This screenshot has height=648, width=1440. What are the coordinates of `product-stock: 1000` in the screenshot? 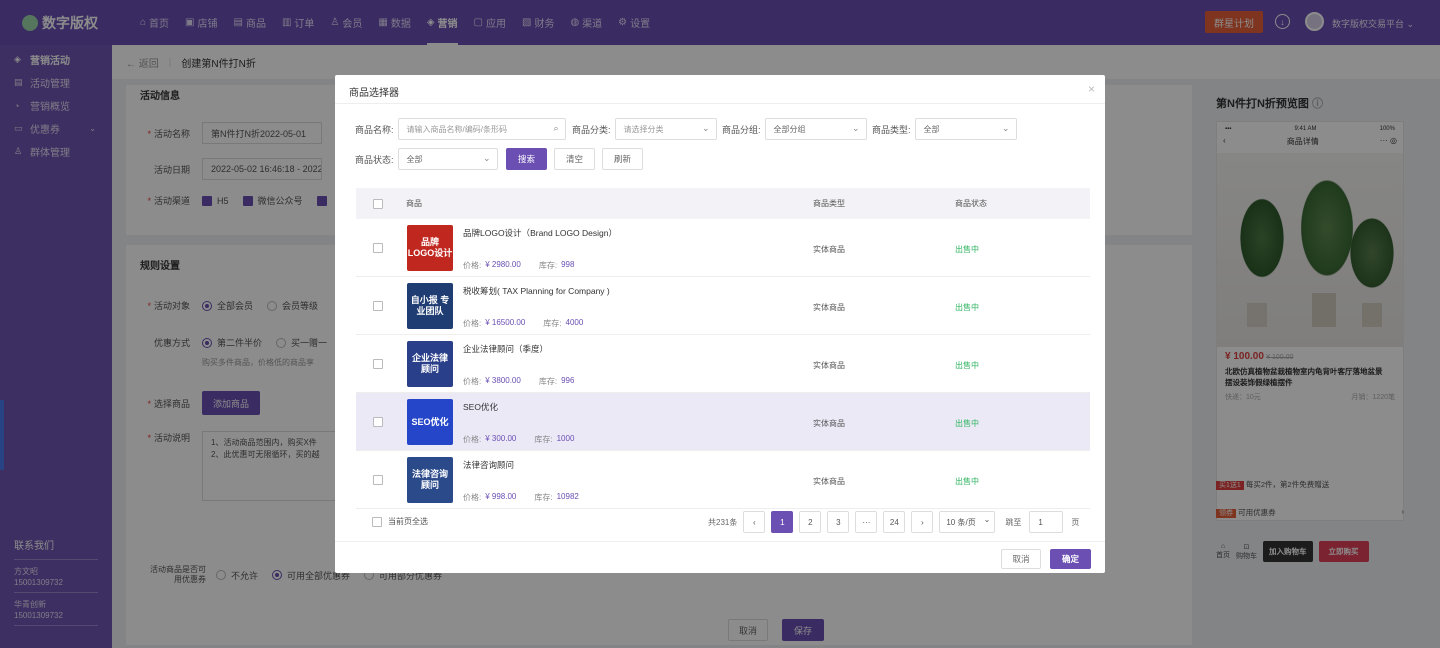 It's located at (565, 438).